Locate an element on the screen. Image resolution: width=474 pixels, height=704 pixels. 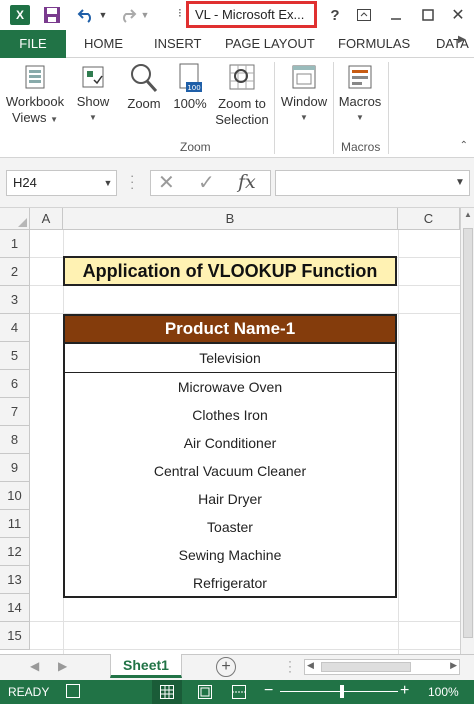
horizontal-scroll-thumb is located at coordinates (366, 667).